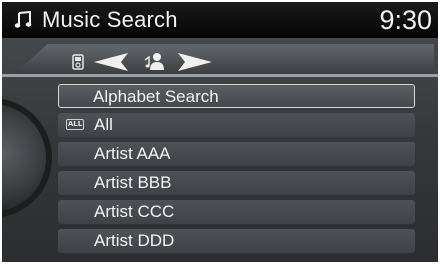  What do you see at coordinates (236, 96) in the screenshot?
I see `alphabet-search-item: Alphabet Search` at bounding box center [236, 96].